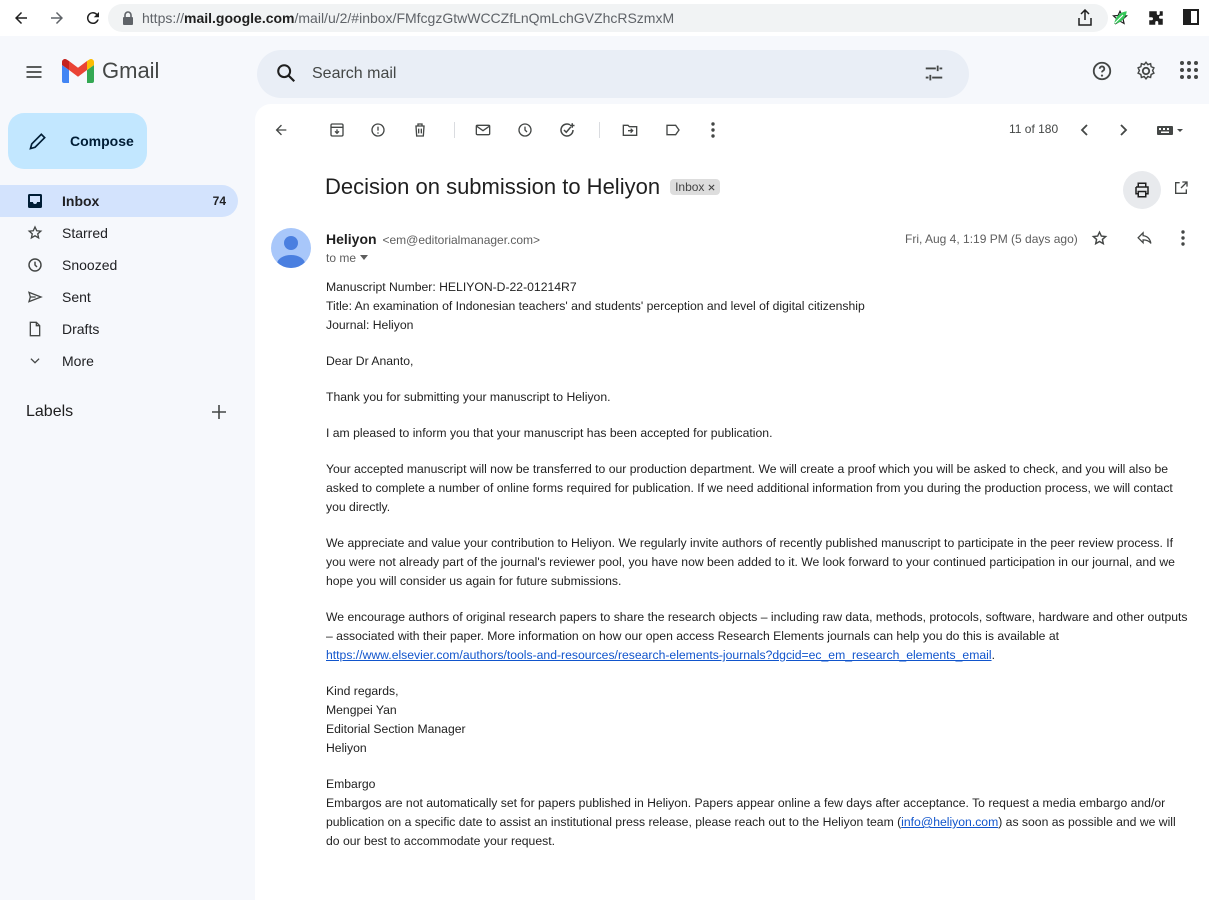  Describe the element at coordinates (219, 412) in the screenshot. I see `add-label-icon` at that location.